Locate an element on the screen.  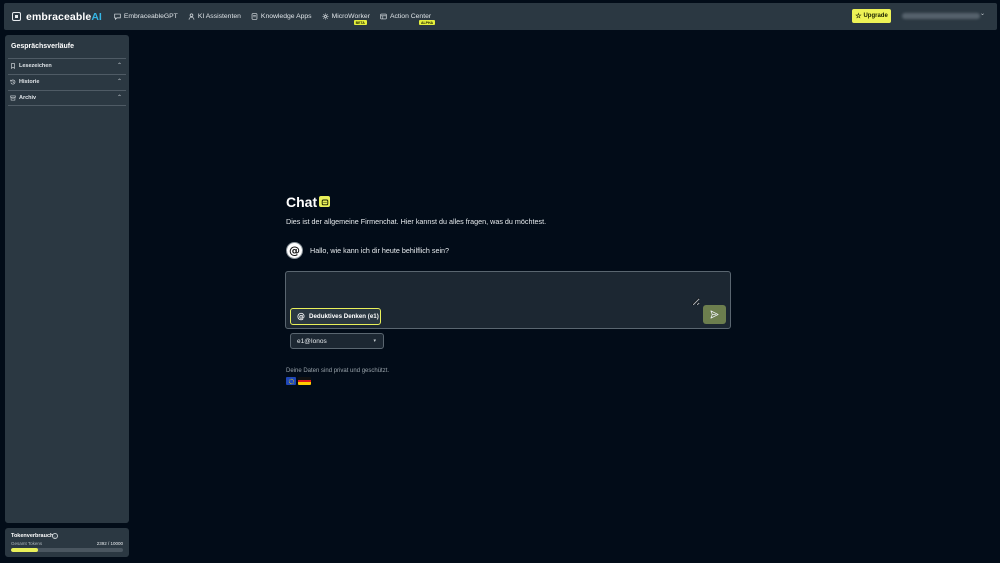
nav-label: Knowledge Apps is located at coordinates (286, 16).